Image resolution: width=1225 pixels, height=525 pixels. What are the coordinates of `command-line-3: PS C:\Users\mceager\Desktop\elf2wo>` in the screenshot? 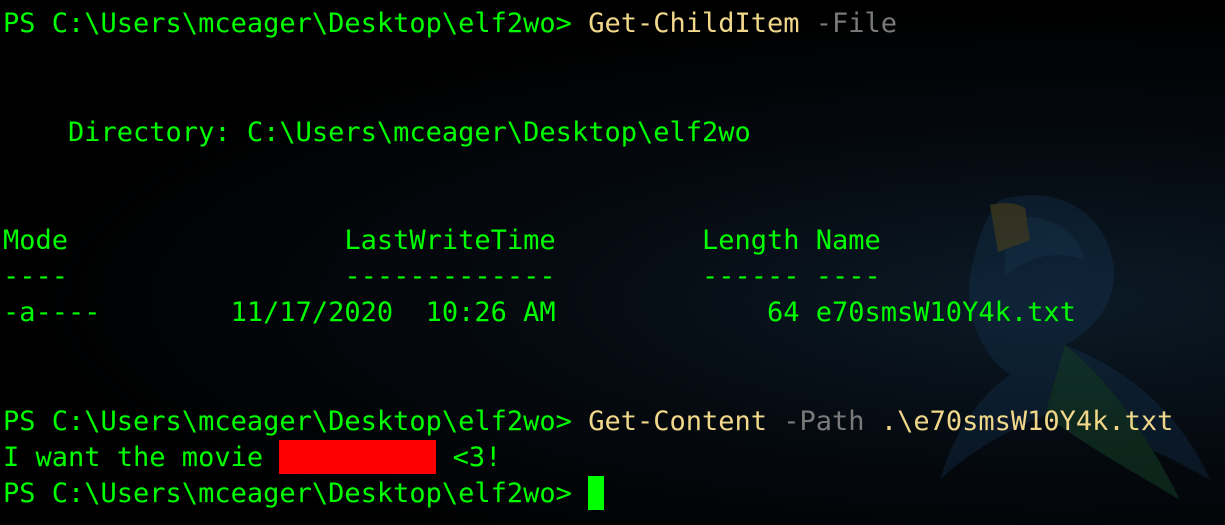 It's located at (304, 494).